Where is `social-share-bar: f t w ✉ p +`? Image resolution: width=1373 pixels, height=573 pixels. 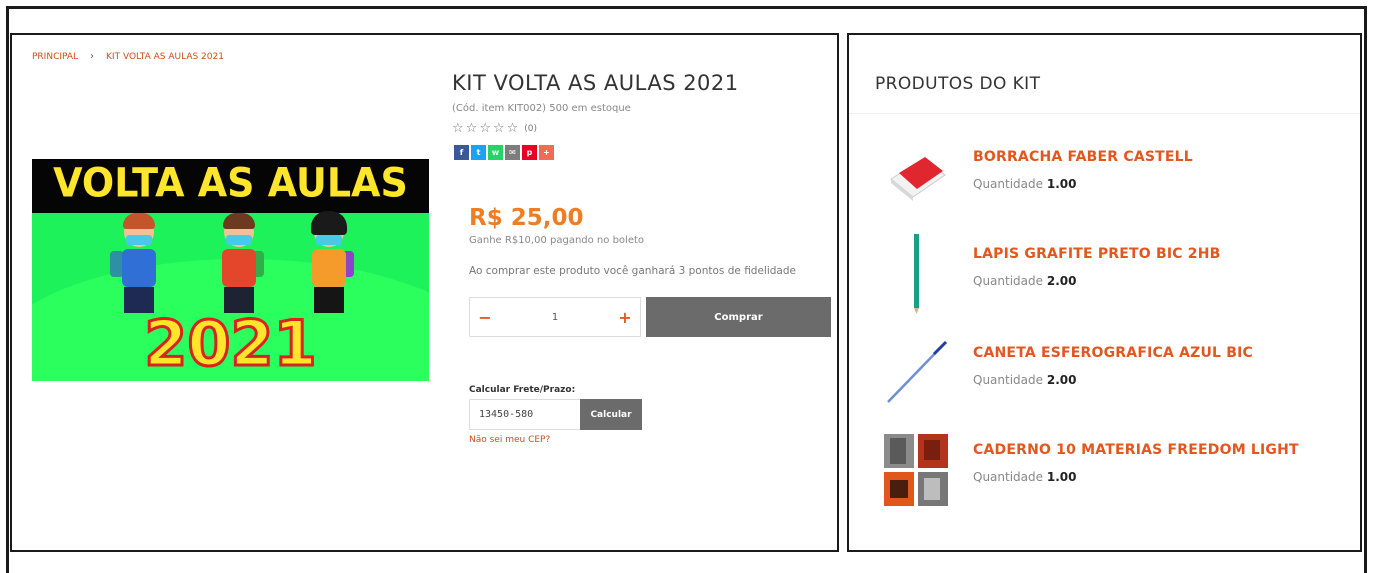
social-share-bar: f t w ✉ p + is located at coordinates (504, 152).